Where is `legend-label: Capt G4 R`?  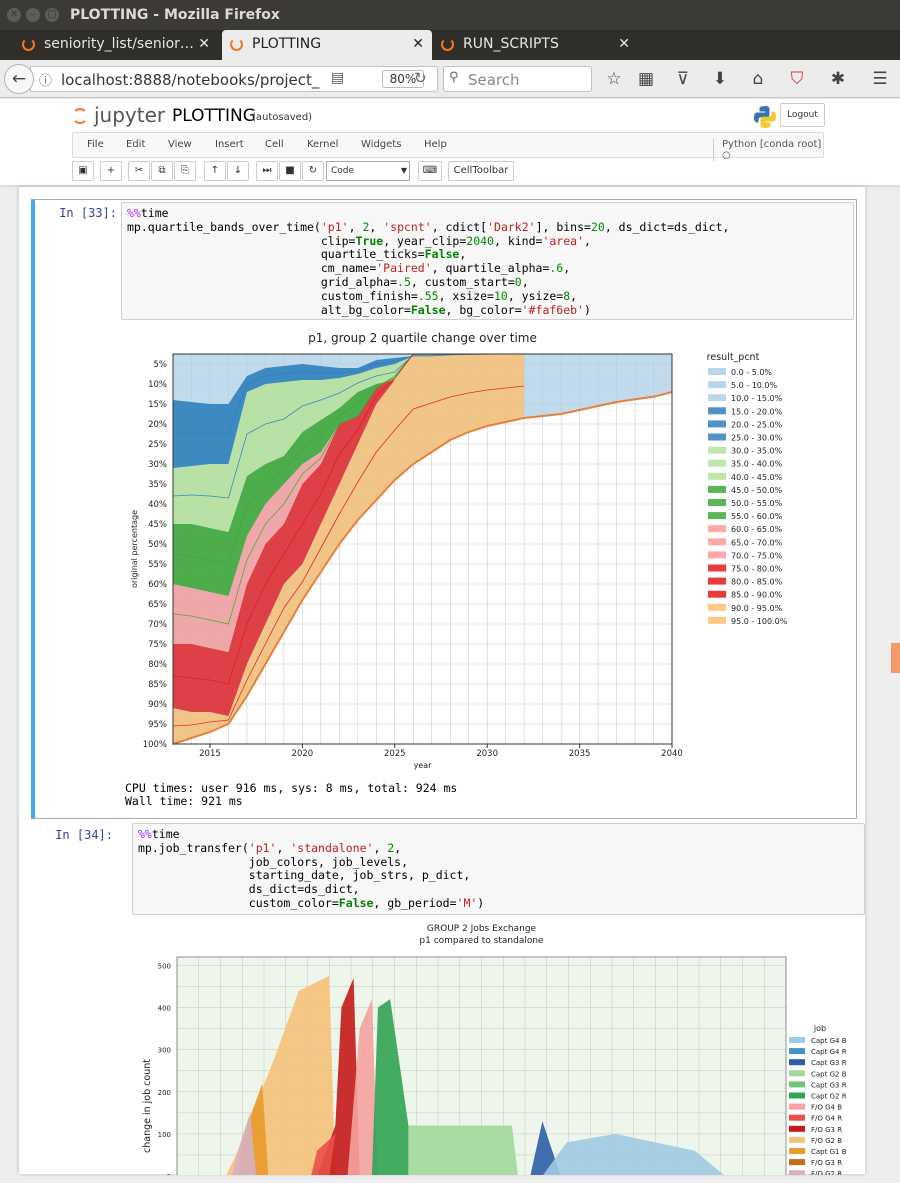 legend-label: Capt G4 R is located at coordinates (829, 1052).